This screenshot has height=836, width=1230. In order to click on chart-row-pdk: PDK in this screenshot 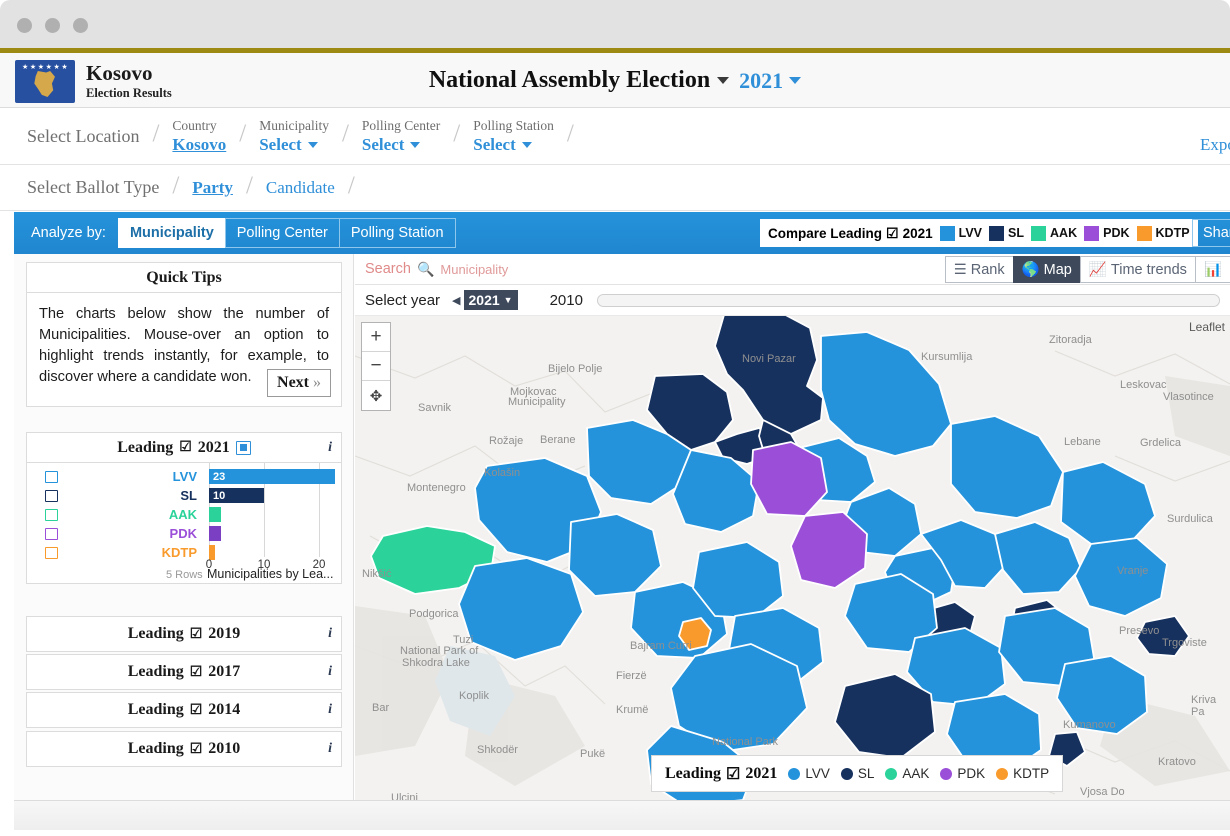, I will do `click(184, 533)`.